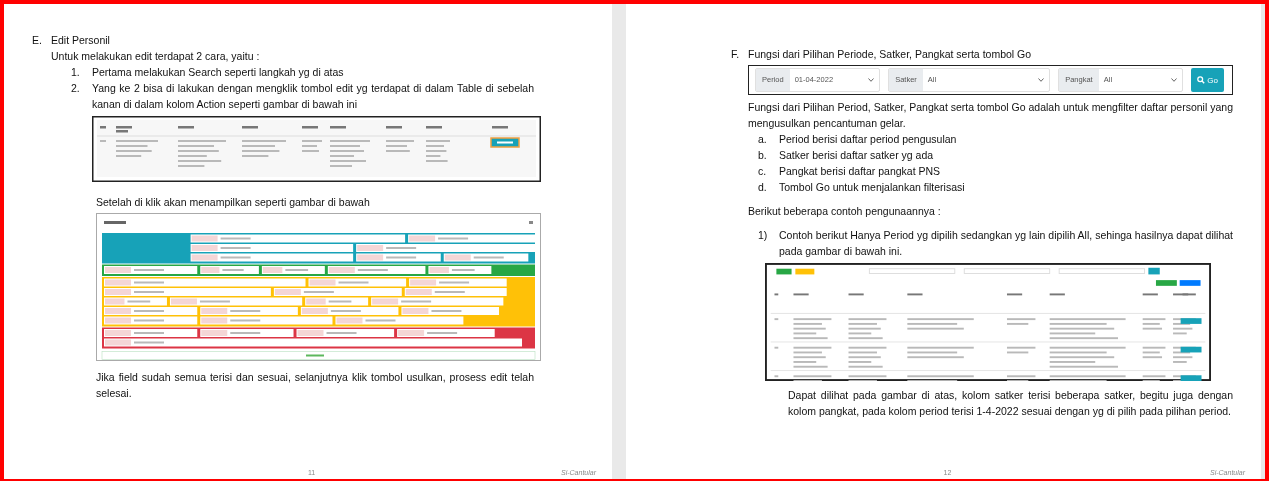  I want to click on list-item: 2. Yang ke 2 bisa di lakukan dengan mengklik tombol edit yg terdapat di dalam Table di sebelah kanan di dalam kolom Action seperti gambar di bawah ini, so click(302, 96).